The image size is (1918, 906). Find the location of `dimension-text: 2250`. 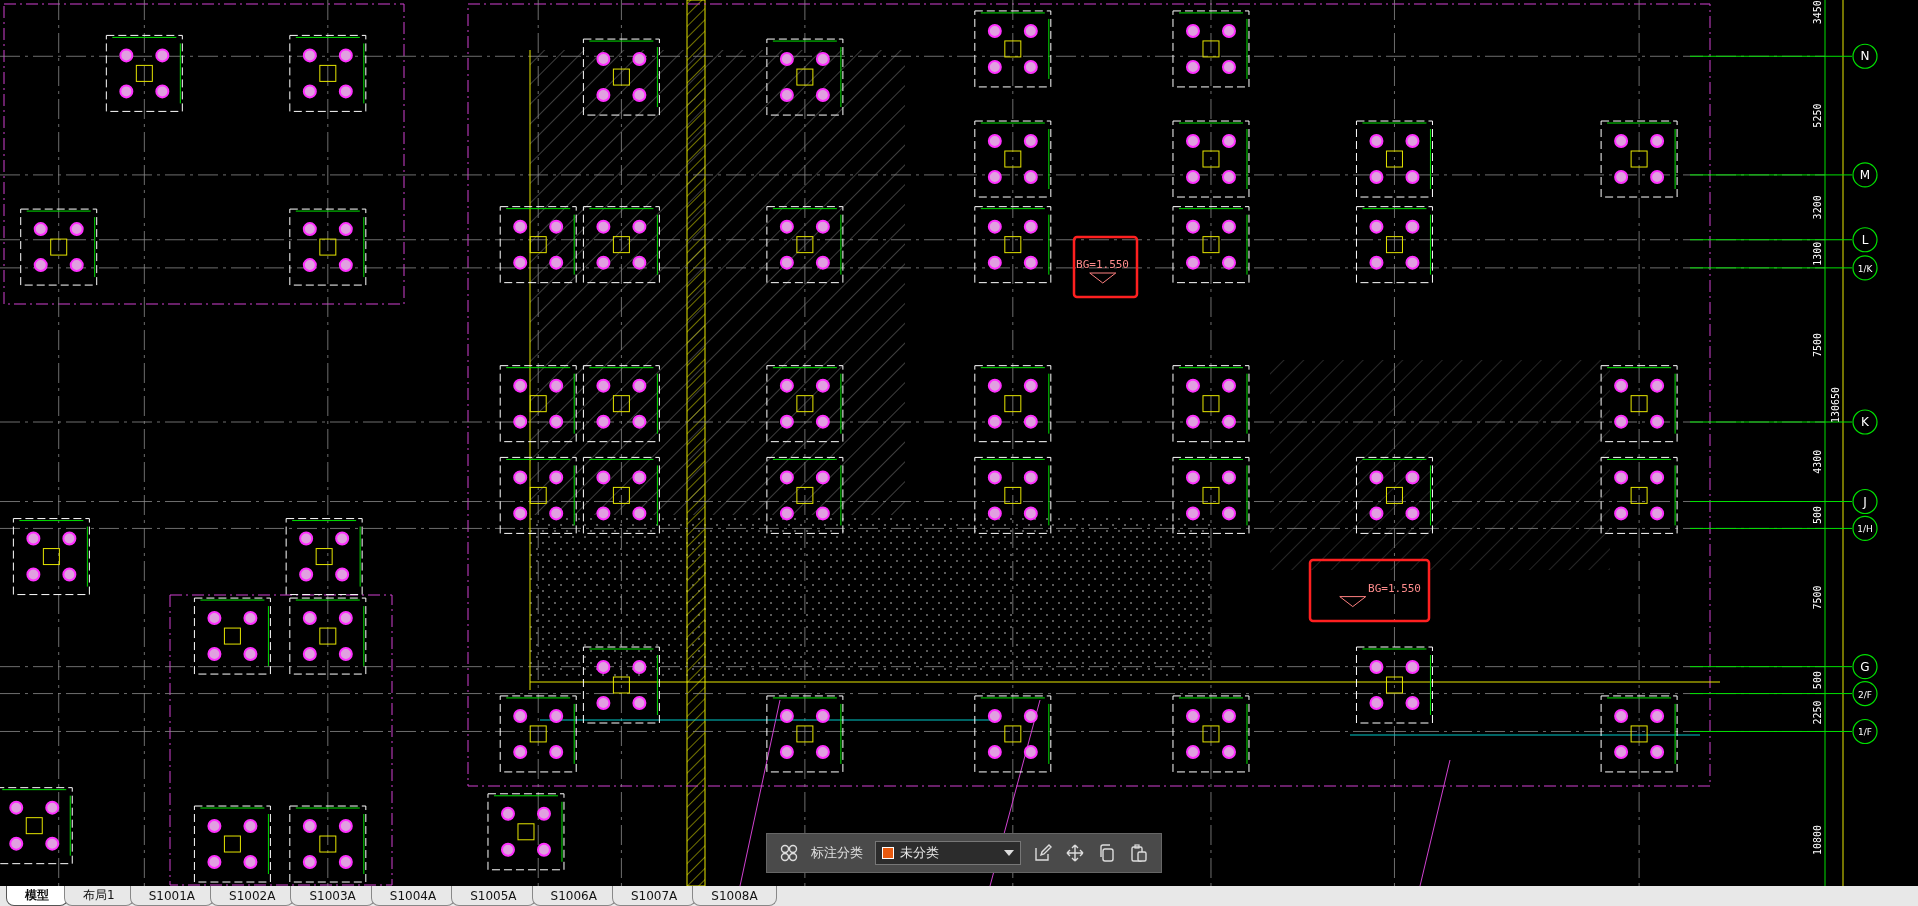

dimension-text: 2250 is located at coordinates (1817, 712).